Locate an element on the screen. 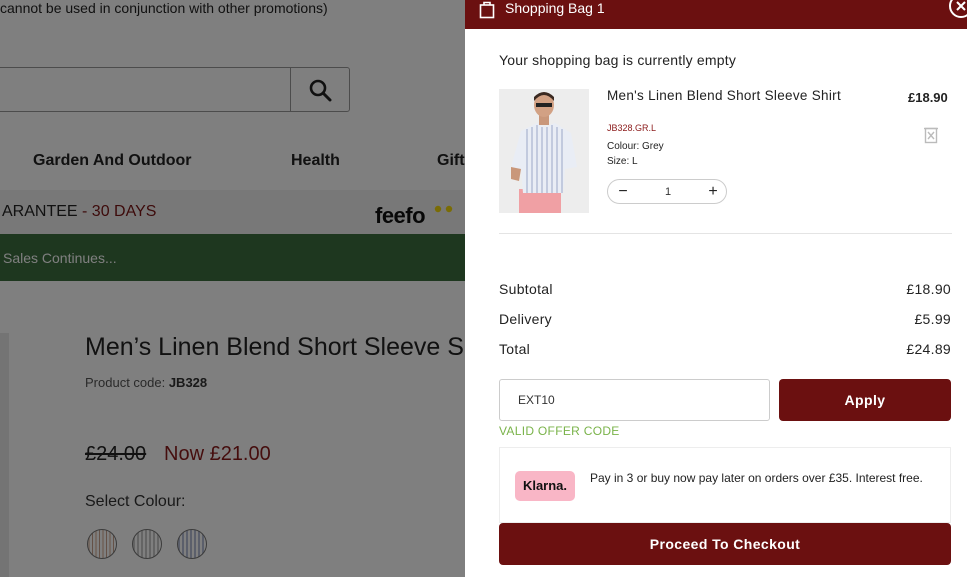  apply-button: Apply is located at coordinates (865, 400).